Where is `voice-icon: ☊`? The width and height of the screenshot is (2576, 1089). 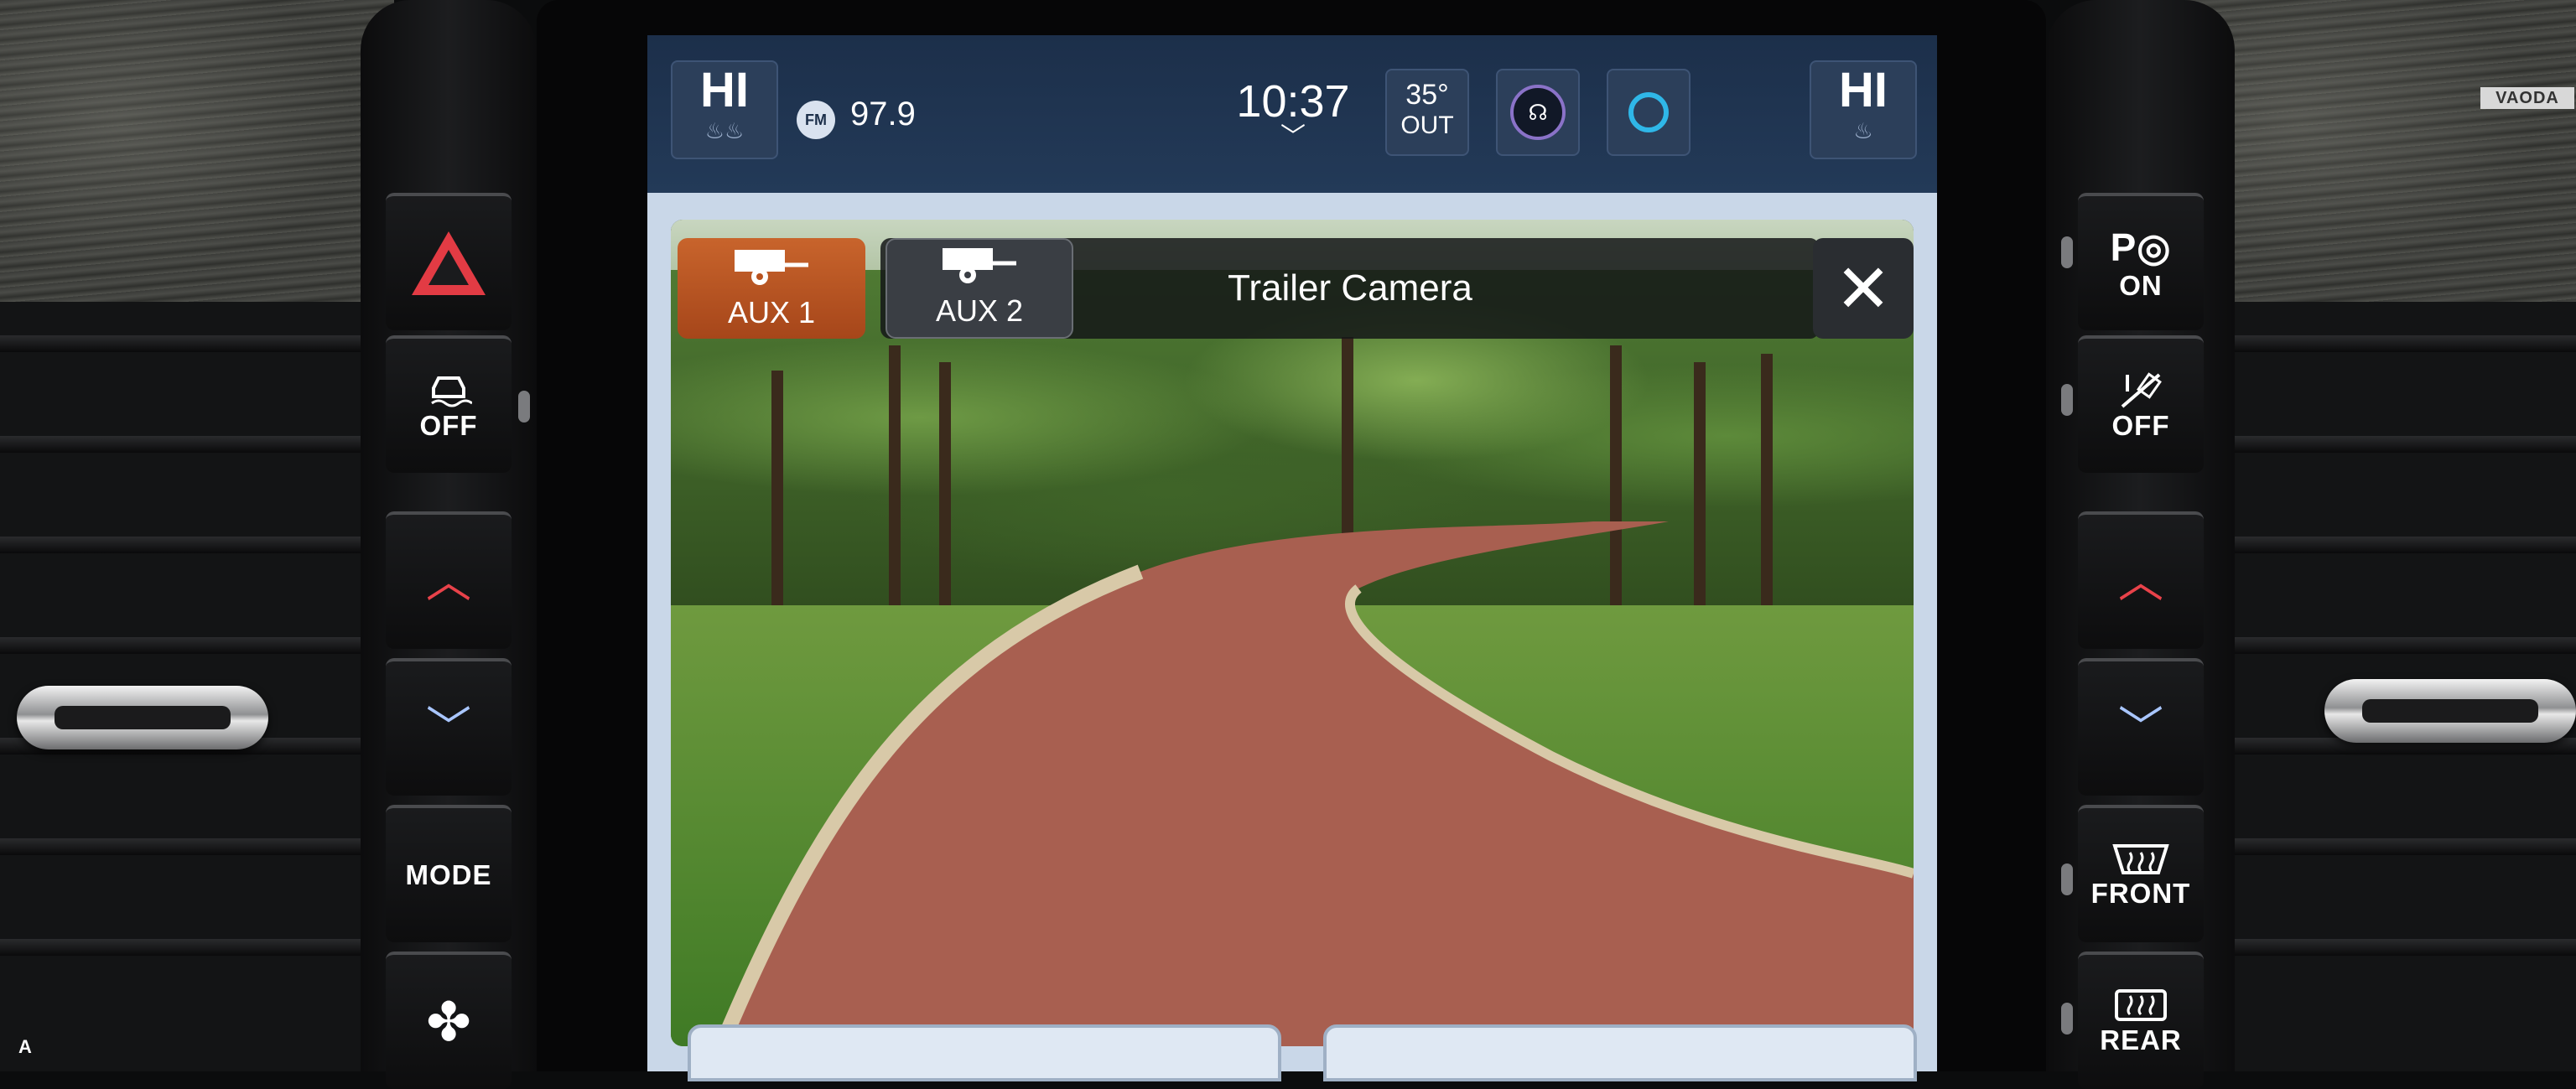 voice-icon: ☊ is located at coordinates (1538, 112).